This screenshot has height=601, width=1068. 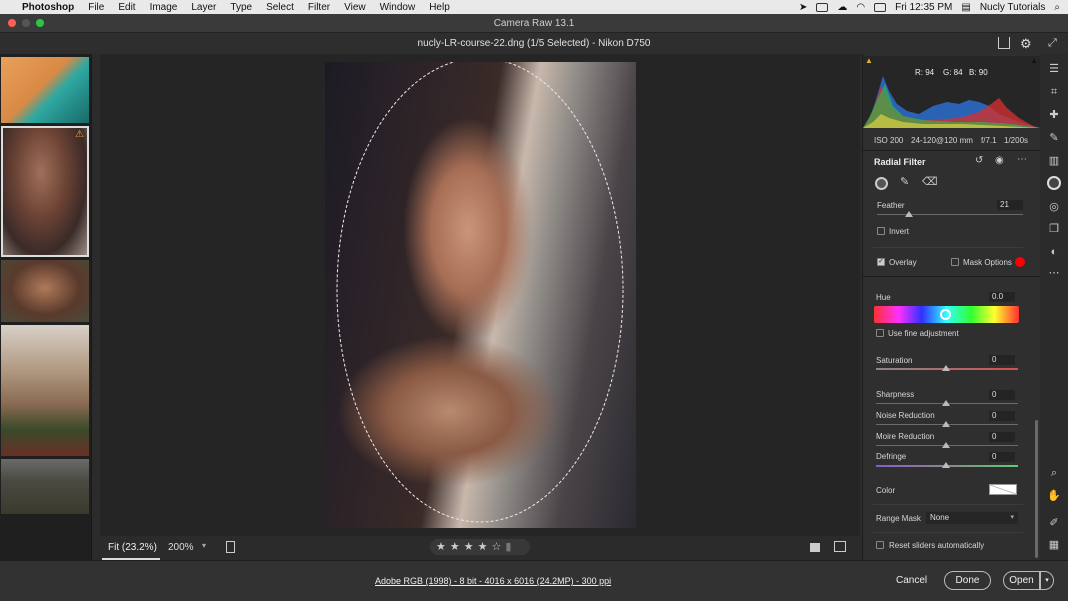 What do you see at coordinates (965, 7) in the screenshot?
I see `flag-icon: ▤` at bounding box center [965, 7].